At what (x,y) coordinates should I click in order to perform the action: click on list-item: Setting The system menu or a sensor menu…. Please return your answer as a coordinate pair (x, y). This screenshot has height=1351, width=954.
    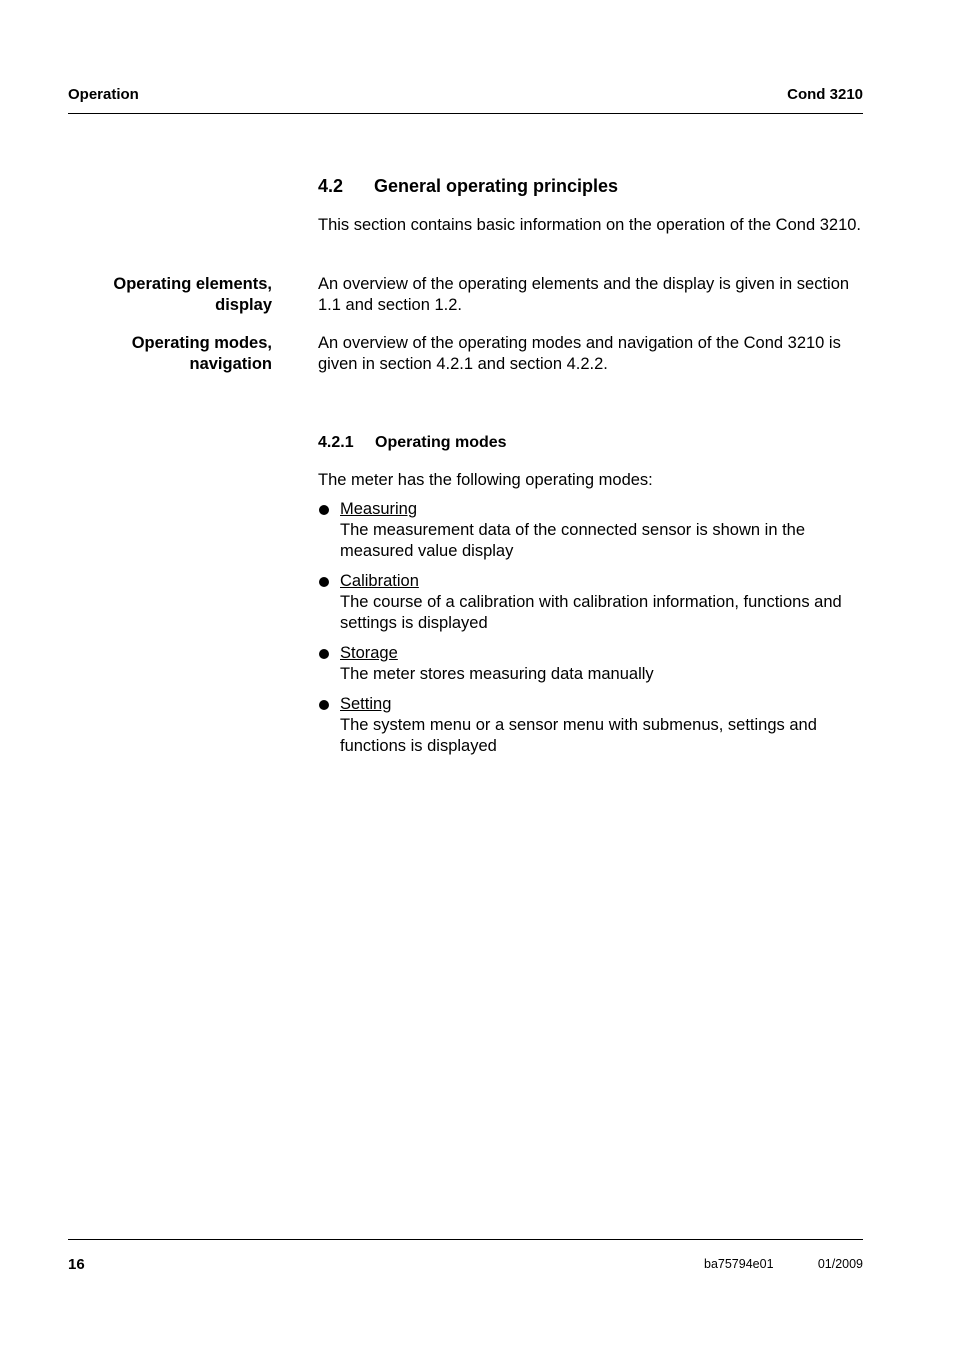
    Looking at the image, I should click on (590, 725).